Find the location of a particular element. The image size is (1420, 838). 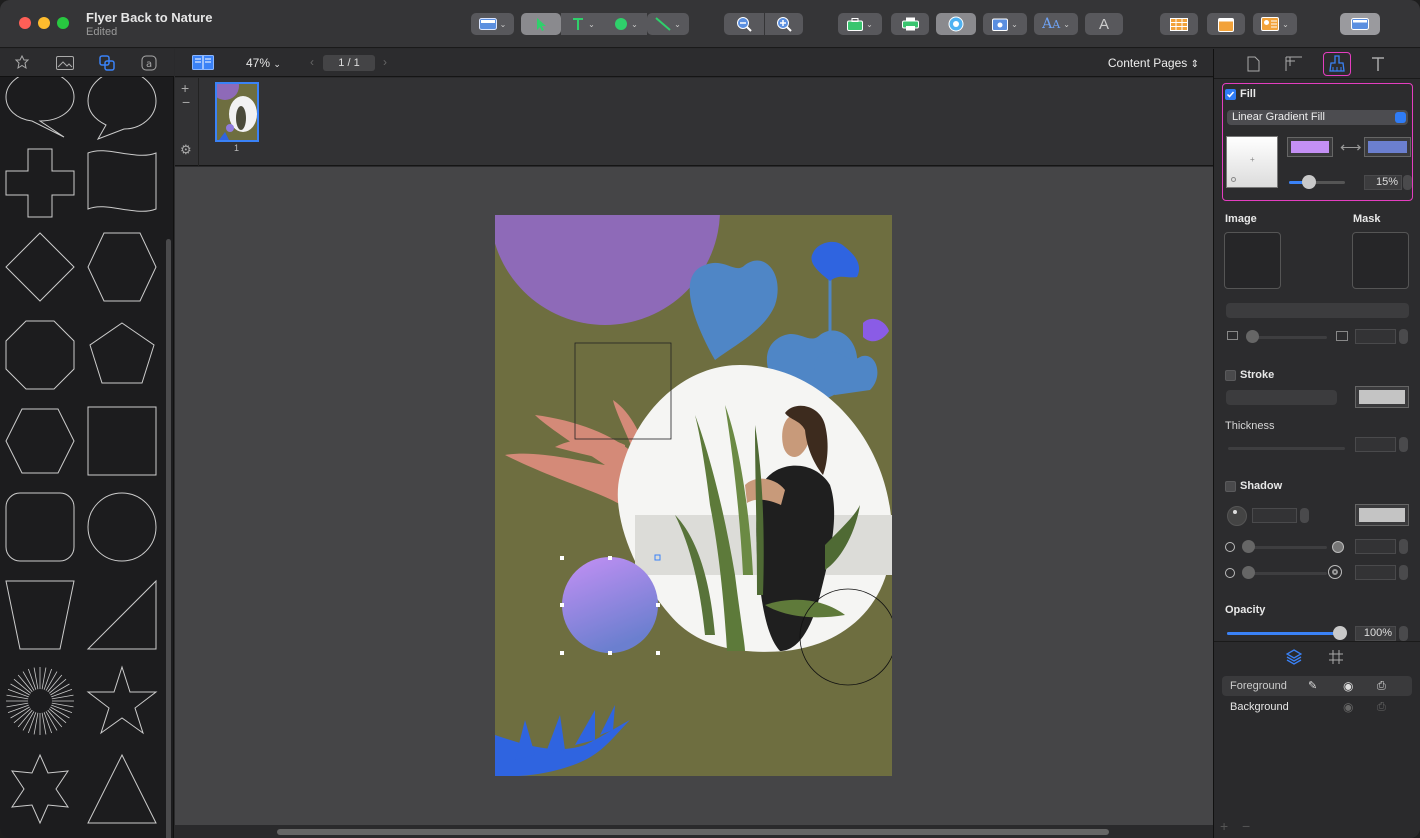

stroke-style-select is located at coordinates (1281, 397).